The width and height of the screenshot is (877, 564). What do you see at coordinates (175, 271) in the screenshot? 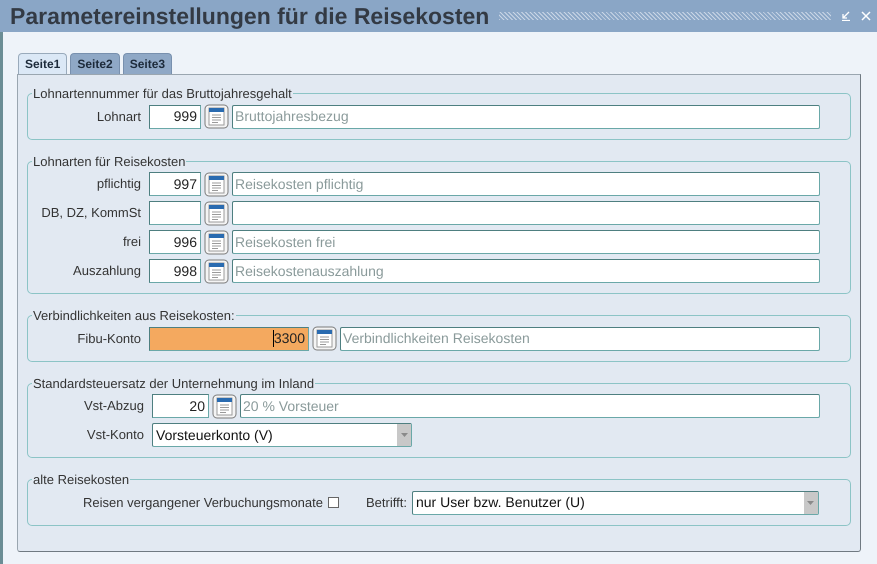
I see `code-field: 998` at bounding box center [175, 271].